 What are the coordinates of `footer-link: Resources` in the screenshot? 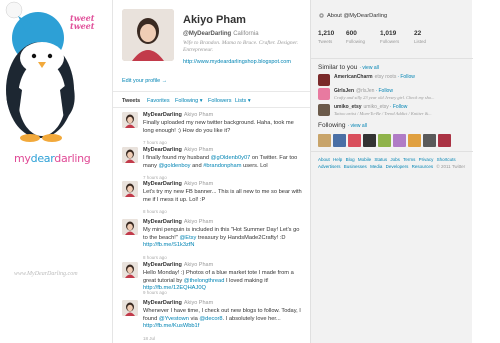 It's located at (423, 166).